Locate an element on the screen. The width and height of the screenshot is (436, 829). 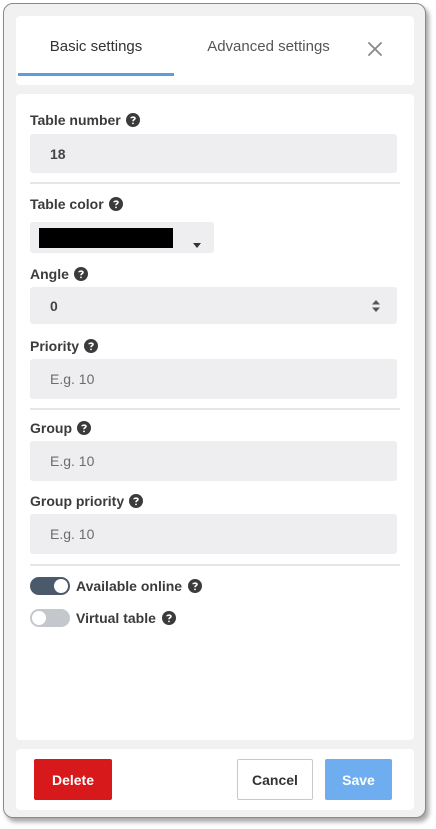
priority-placeholder: E.g. 10 is located at coordinates (72, 379).